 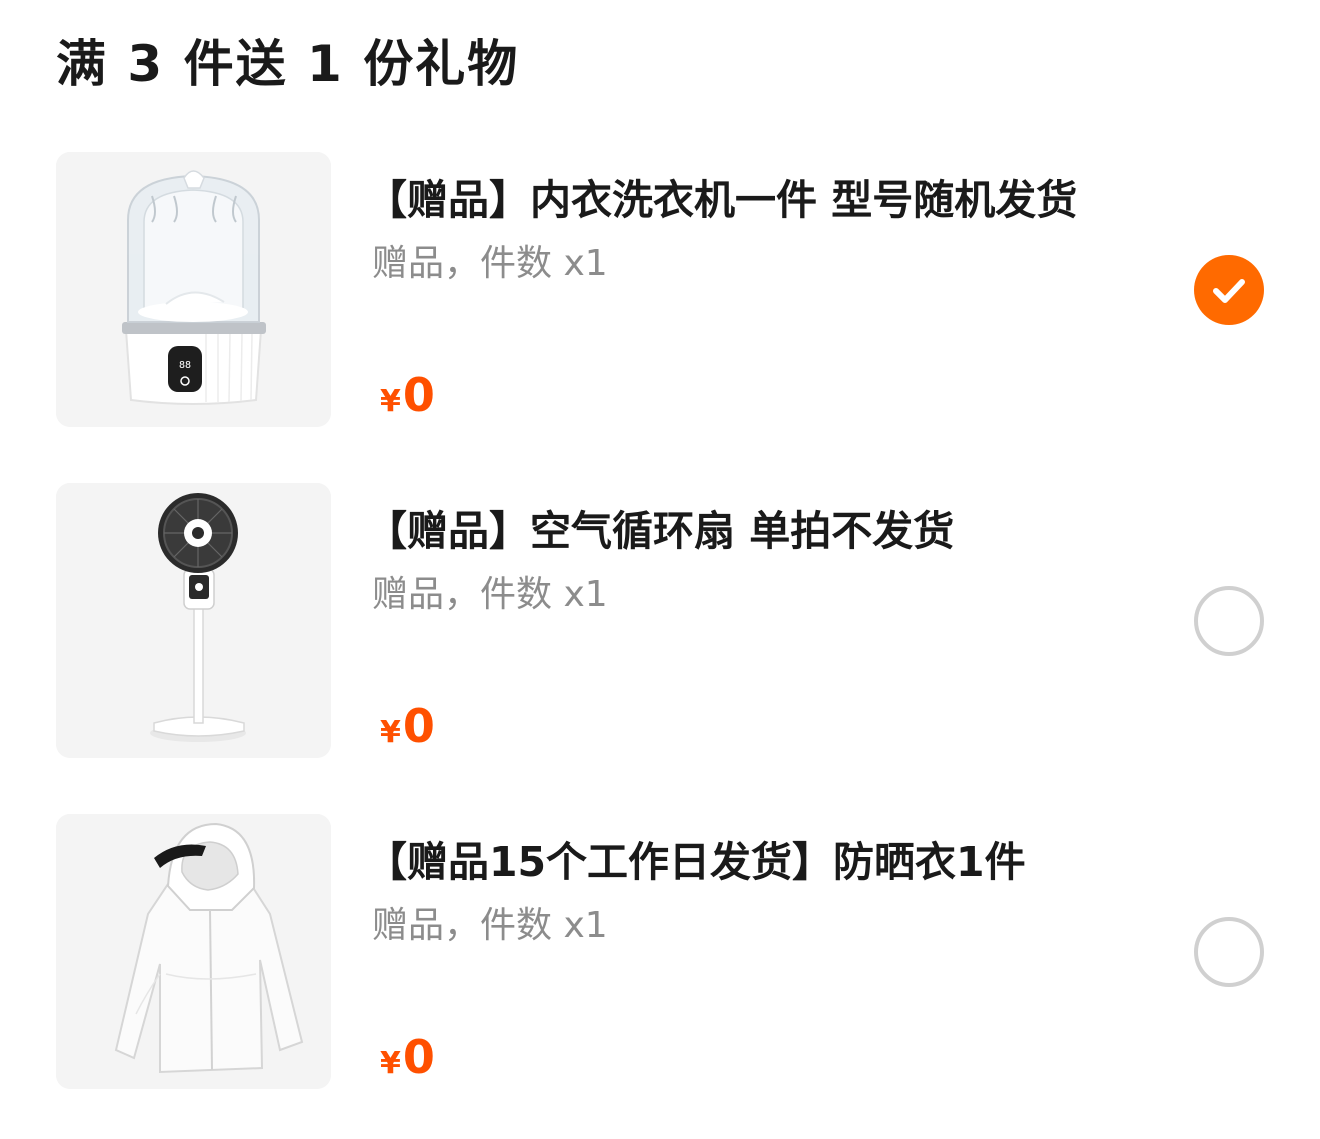 I want to click on item-title: 【赠品】空气循环扇 单拍不发货, so click(x=660, y=527).